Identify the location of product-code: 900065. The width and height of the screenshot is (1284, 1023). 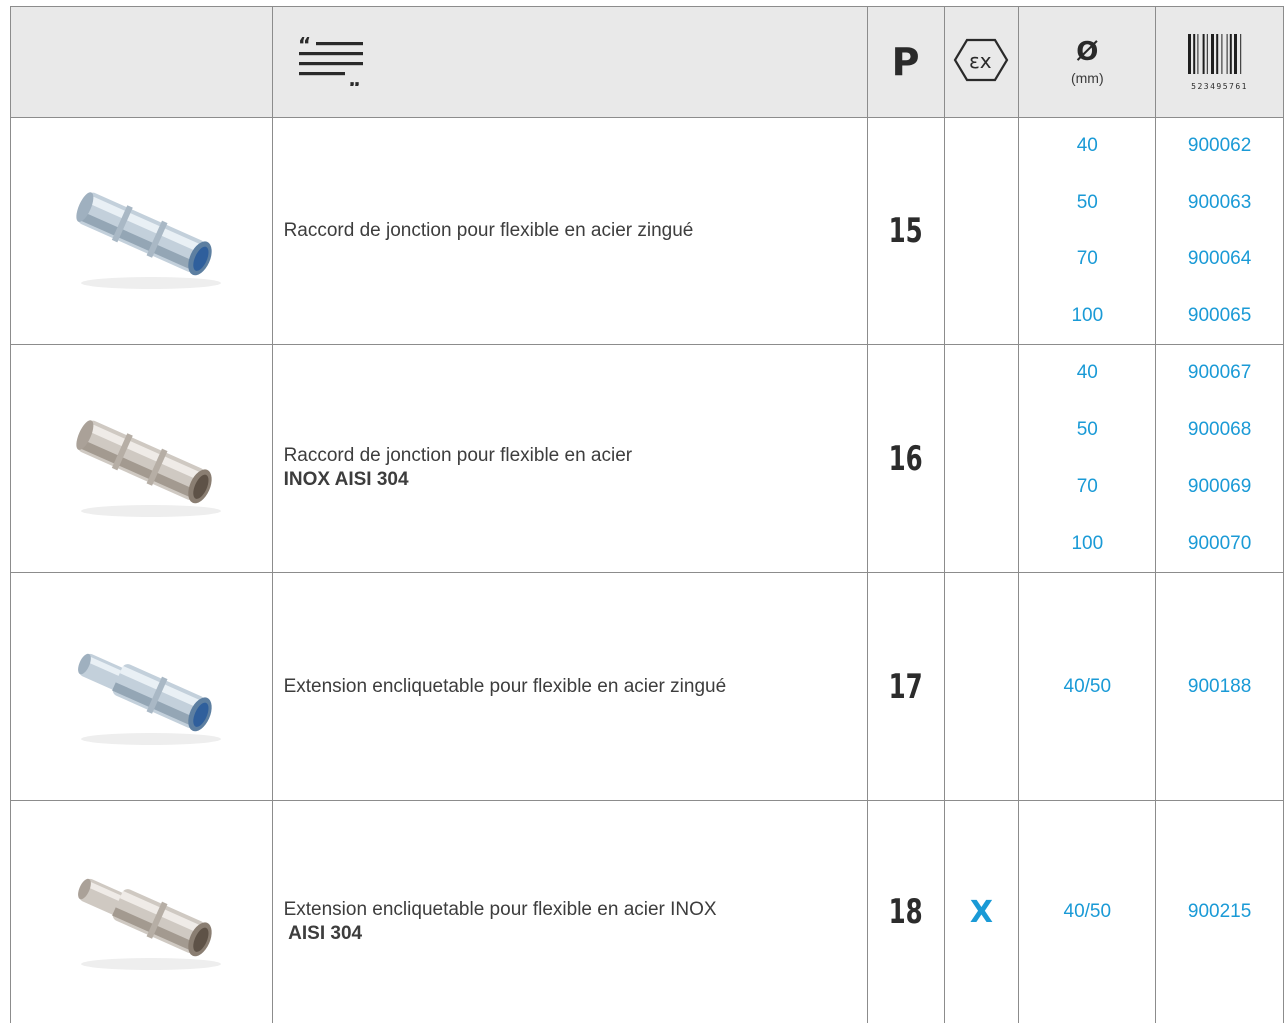
(1219, 315).